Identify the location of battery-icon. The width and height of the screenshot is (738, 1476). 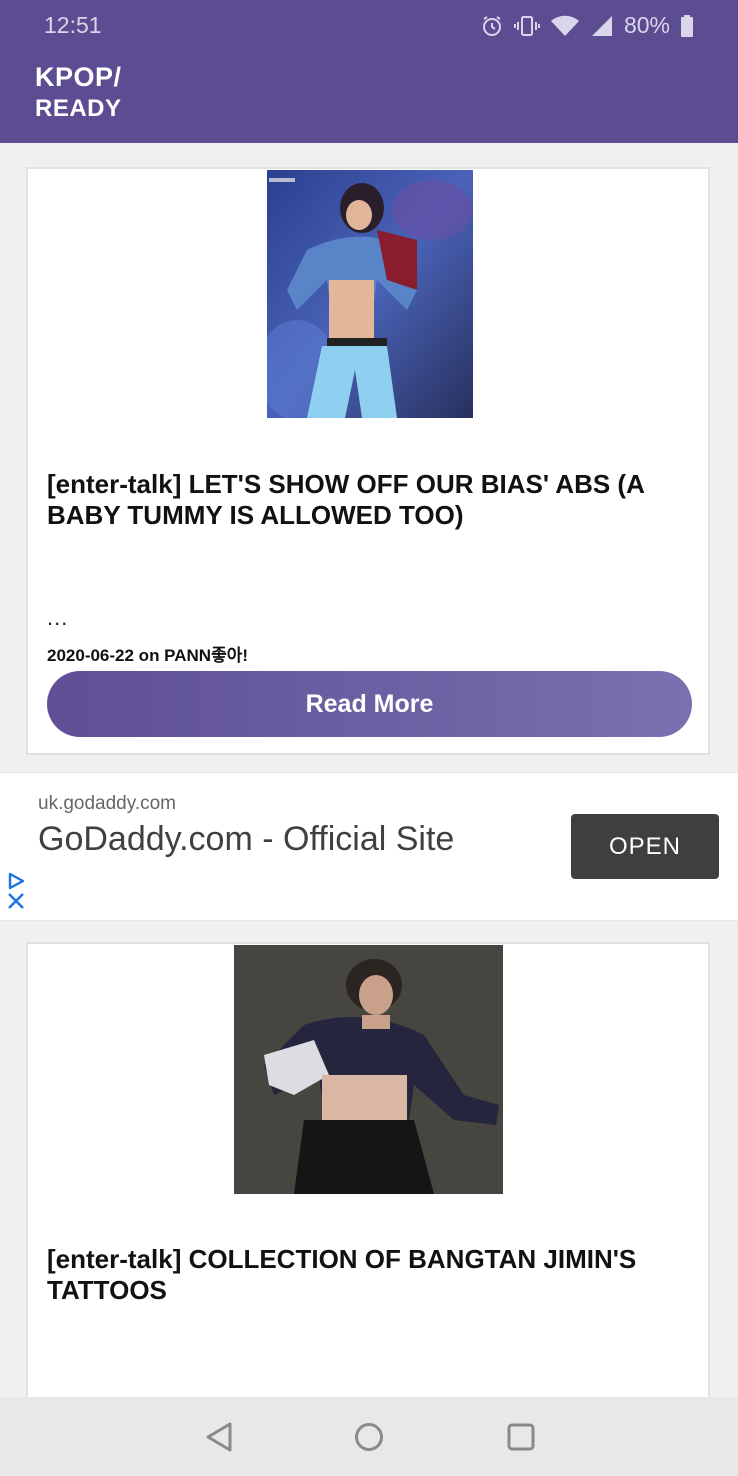
(687, 26).